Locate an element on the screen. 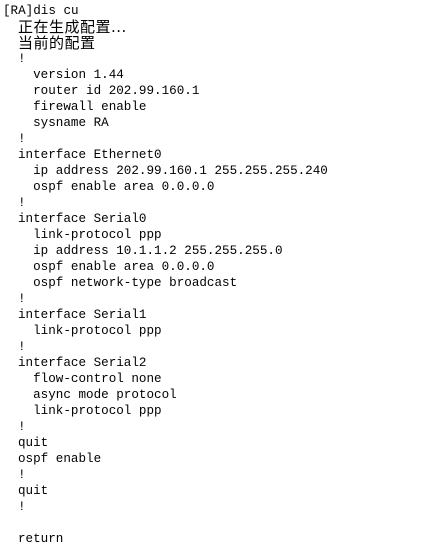 The image size is (426, 555). config-line: interface Serial1 is located at coordinates (82, 315).